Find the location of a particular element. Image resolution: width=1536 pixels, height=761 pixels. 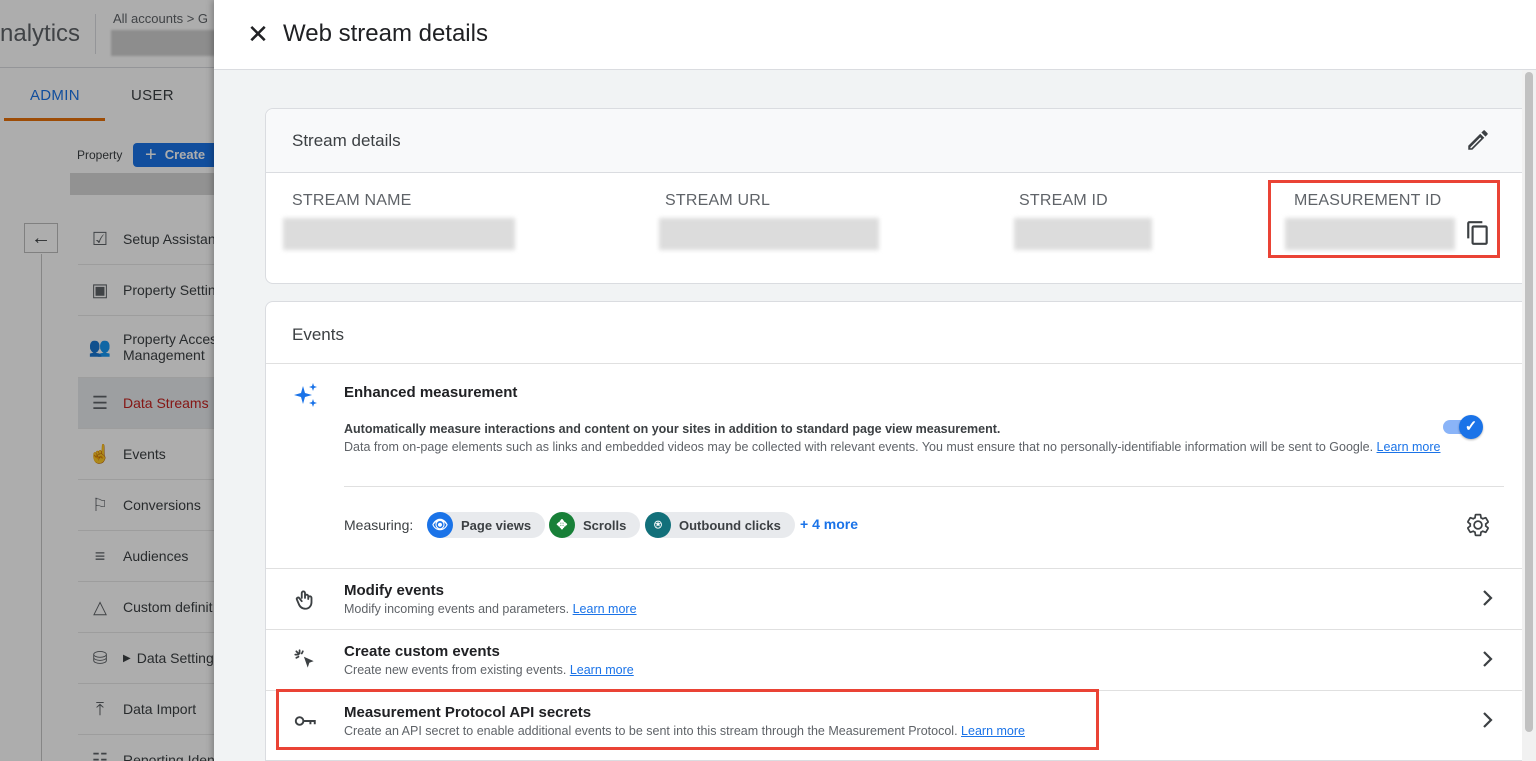

click-sparkle-icon is located at coordinates (304, 658).